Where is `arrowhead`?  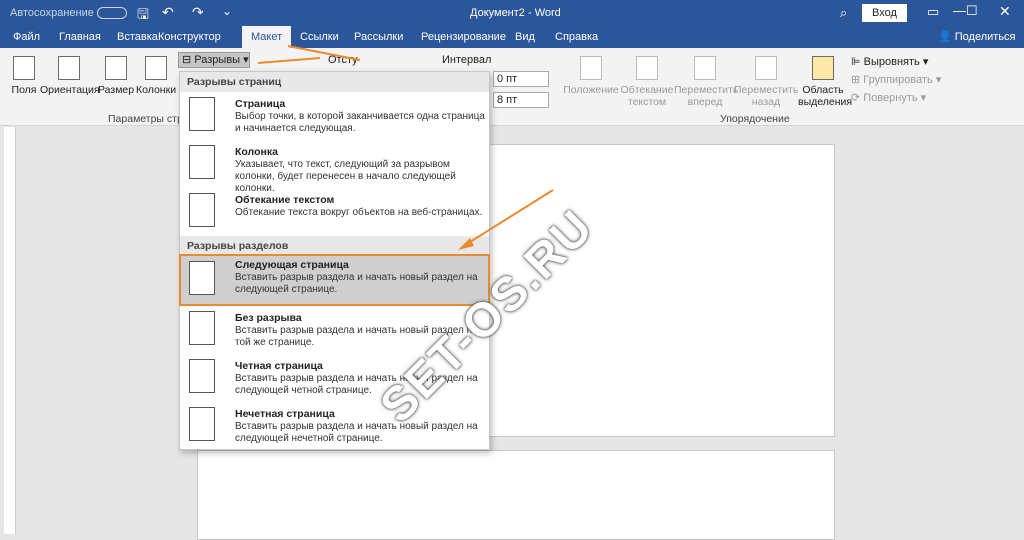
arrowhead is located at coordinates (466, 244).